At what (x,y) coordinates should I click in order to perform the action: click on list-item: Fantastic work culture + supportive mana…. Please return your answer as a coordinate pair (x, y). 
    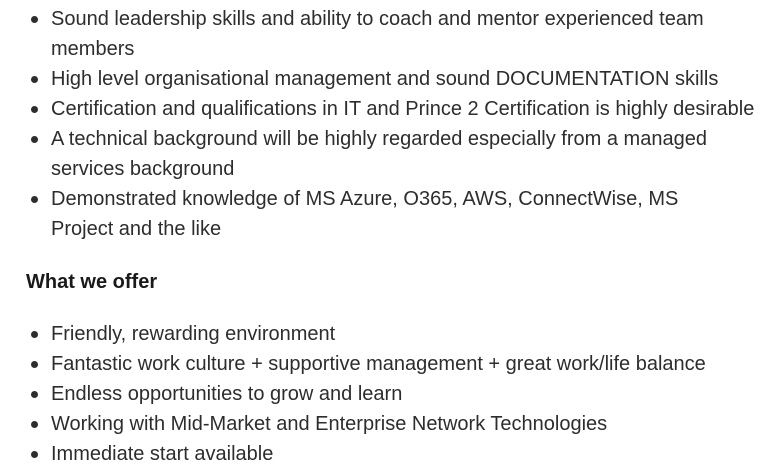
    Looking at the image, I should click on (386, 364).